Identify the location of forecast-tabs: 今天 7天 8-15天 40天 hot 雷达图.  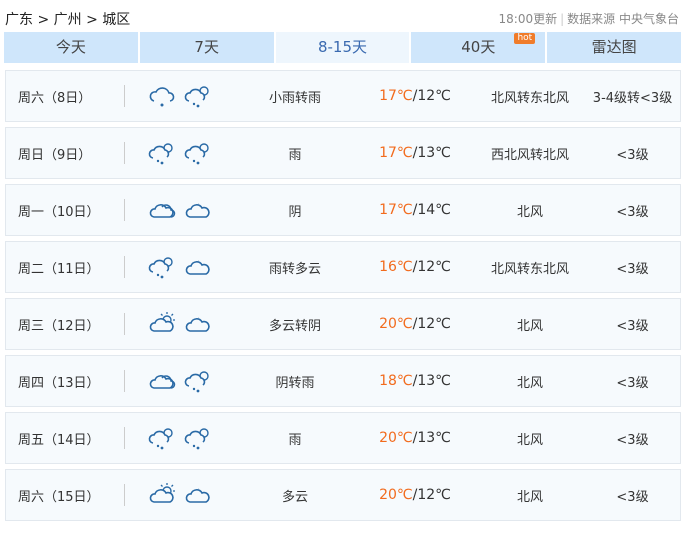
(342, 47).